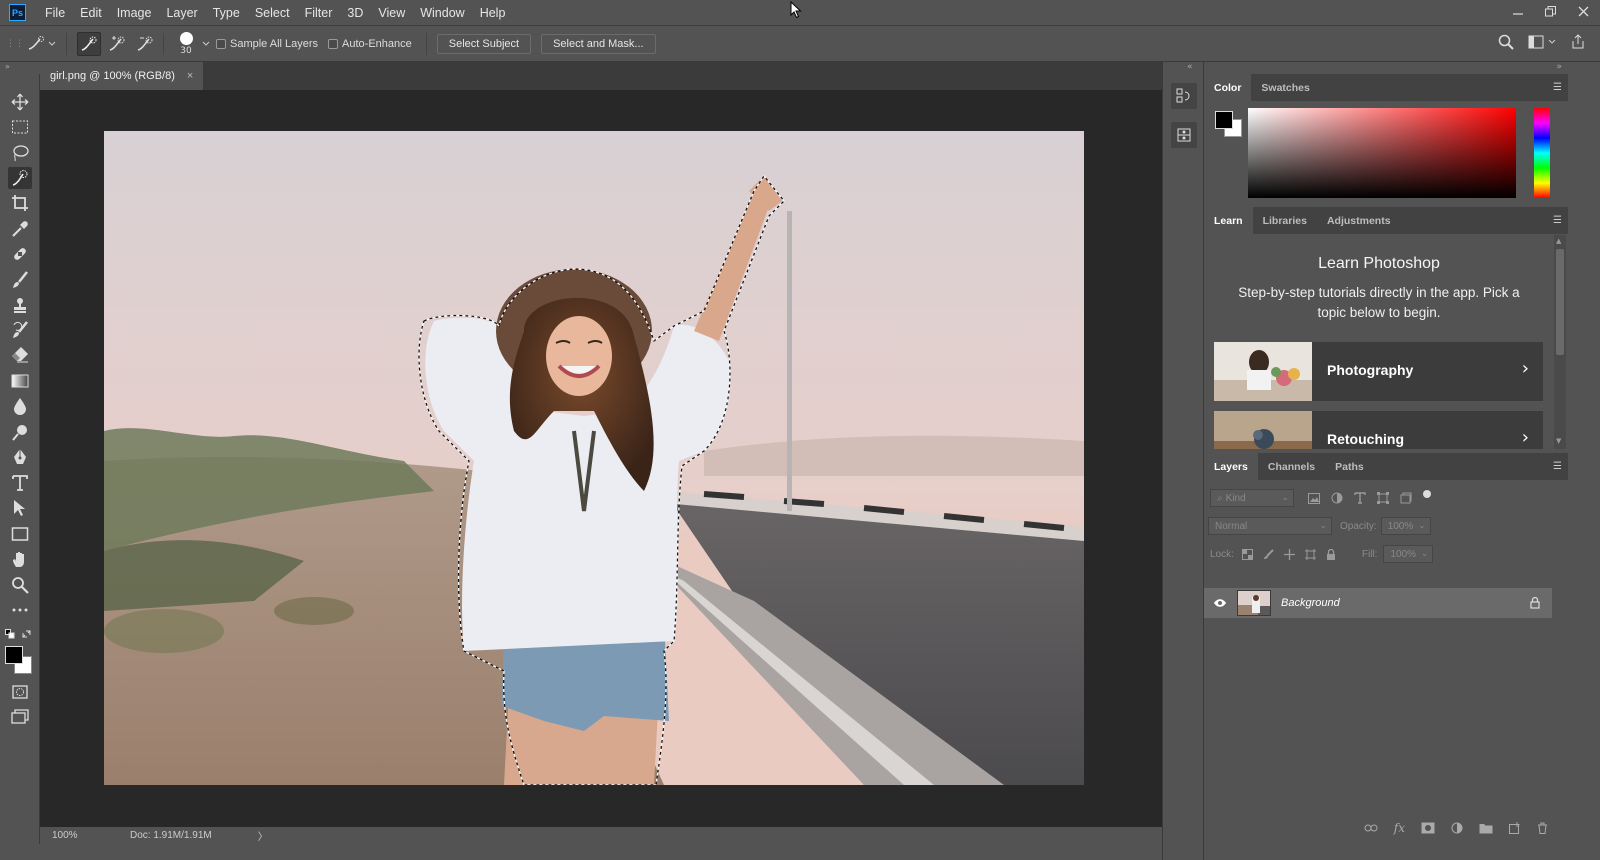  Describe the element at coordinates (1578, 42) in the screenshot. I see `share-icon` at that location.